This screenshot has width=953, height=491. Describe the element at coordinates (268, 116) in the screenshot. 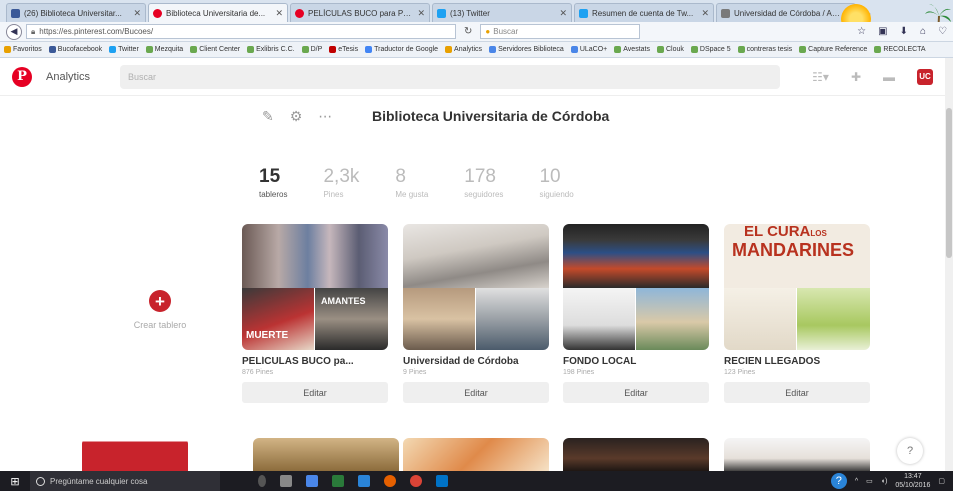

I see `pencil-icon: ✎` at that location.